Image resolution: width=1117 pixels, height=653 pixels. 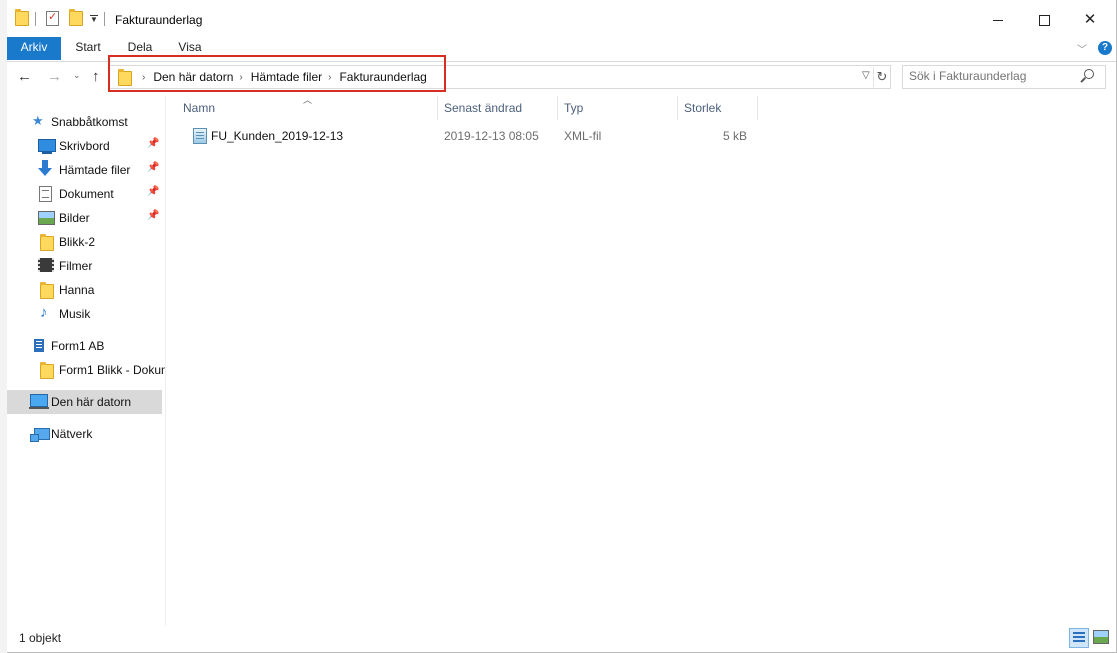 I want to click on large-icons-view-icon, so click(x=1101, y=637).